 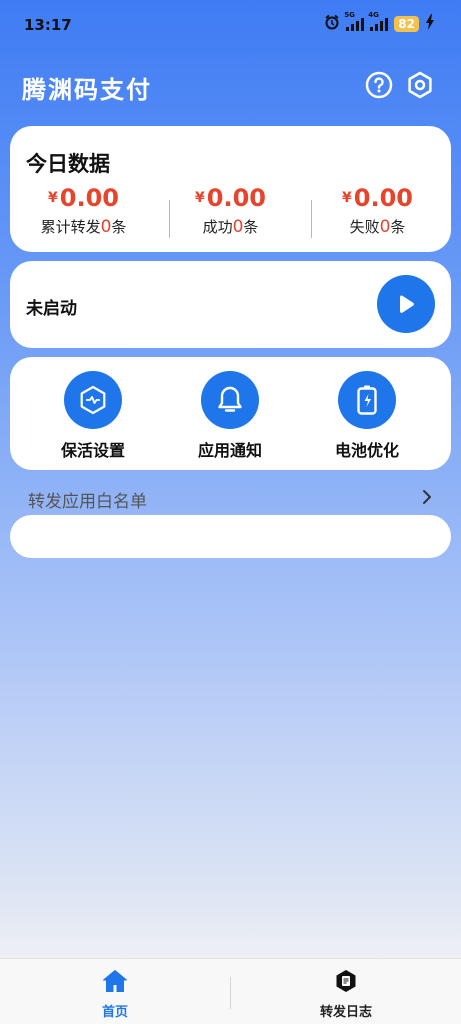 I want to click on alarm-icon, so click(x=332, y=23).